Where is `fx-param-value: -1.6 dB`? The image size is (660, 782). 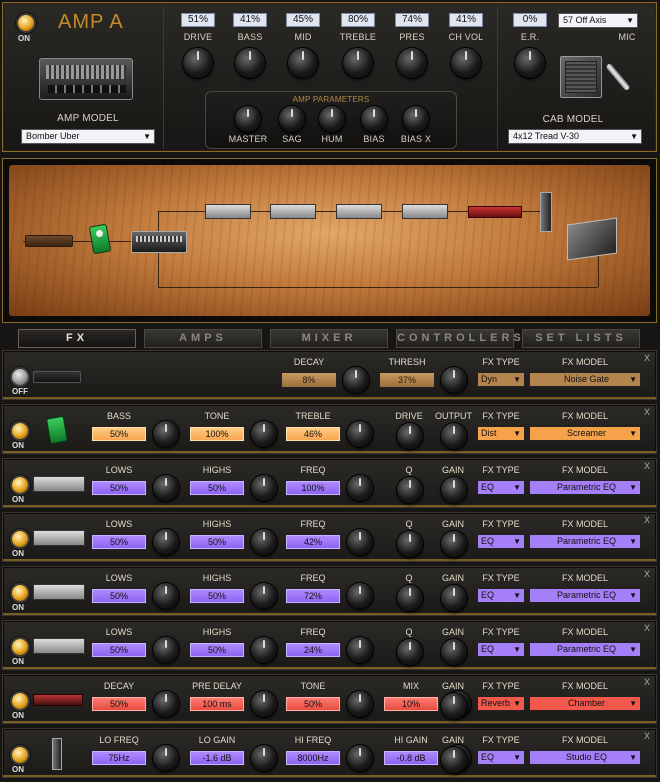 fx-param-value: -1.6 dB is located at coordinates (217, 758).